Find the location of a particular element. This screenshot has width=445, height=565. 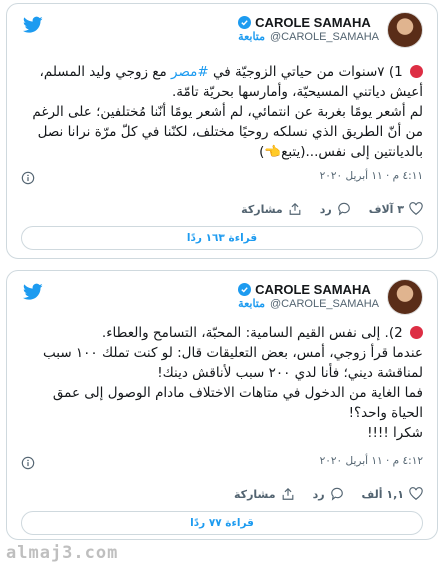

tweet-actions: ١,١ ألف رد مشاركة is located at coordinates (222, 494).